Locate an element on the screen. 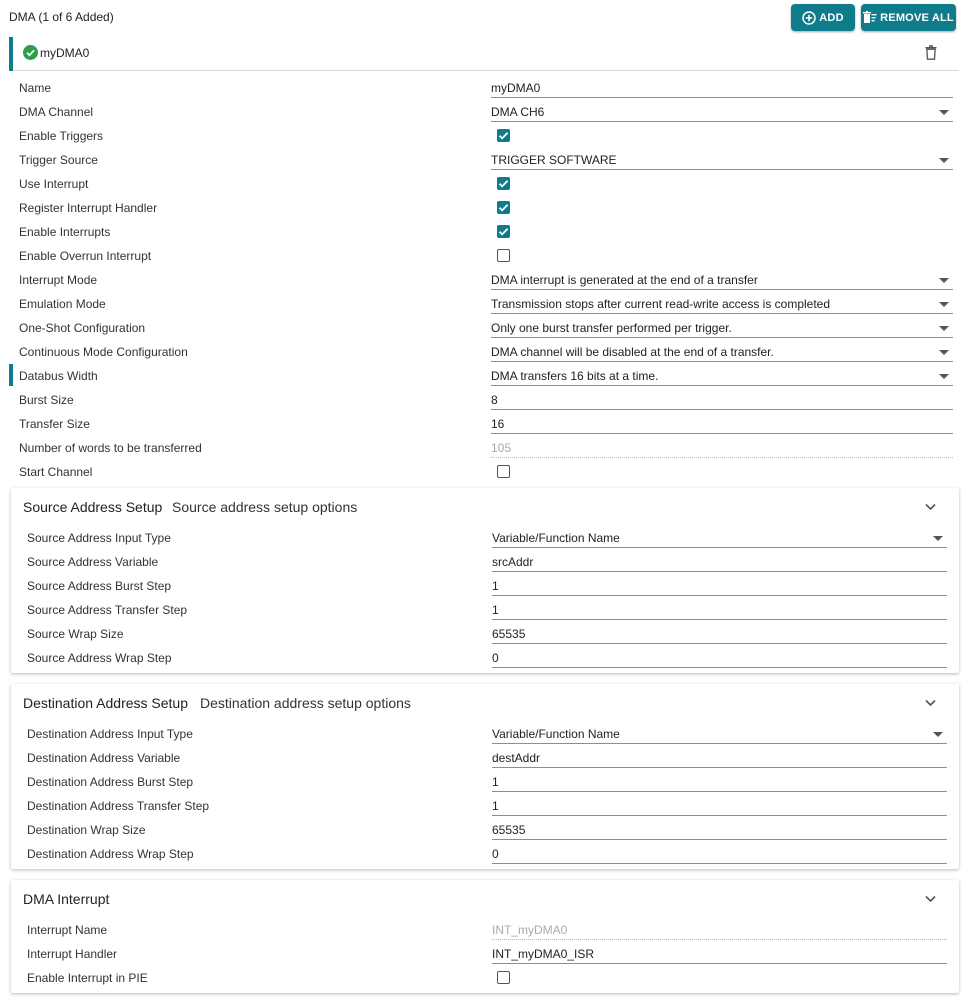 This screenshot has width=967, height=1000. dma-channel-select: DMA CH6 is located at coordinates (722, 112).